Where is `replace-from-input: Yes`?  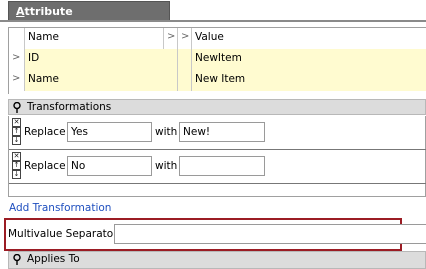 replace-from-input: Yes is located at coordinates (109, 132).